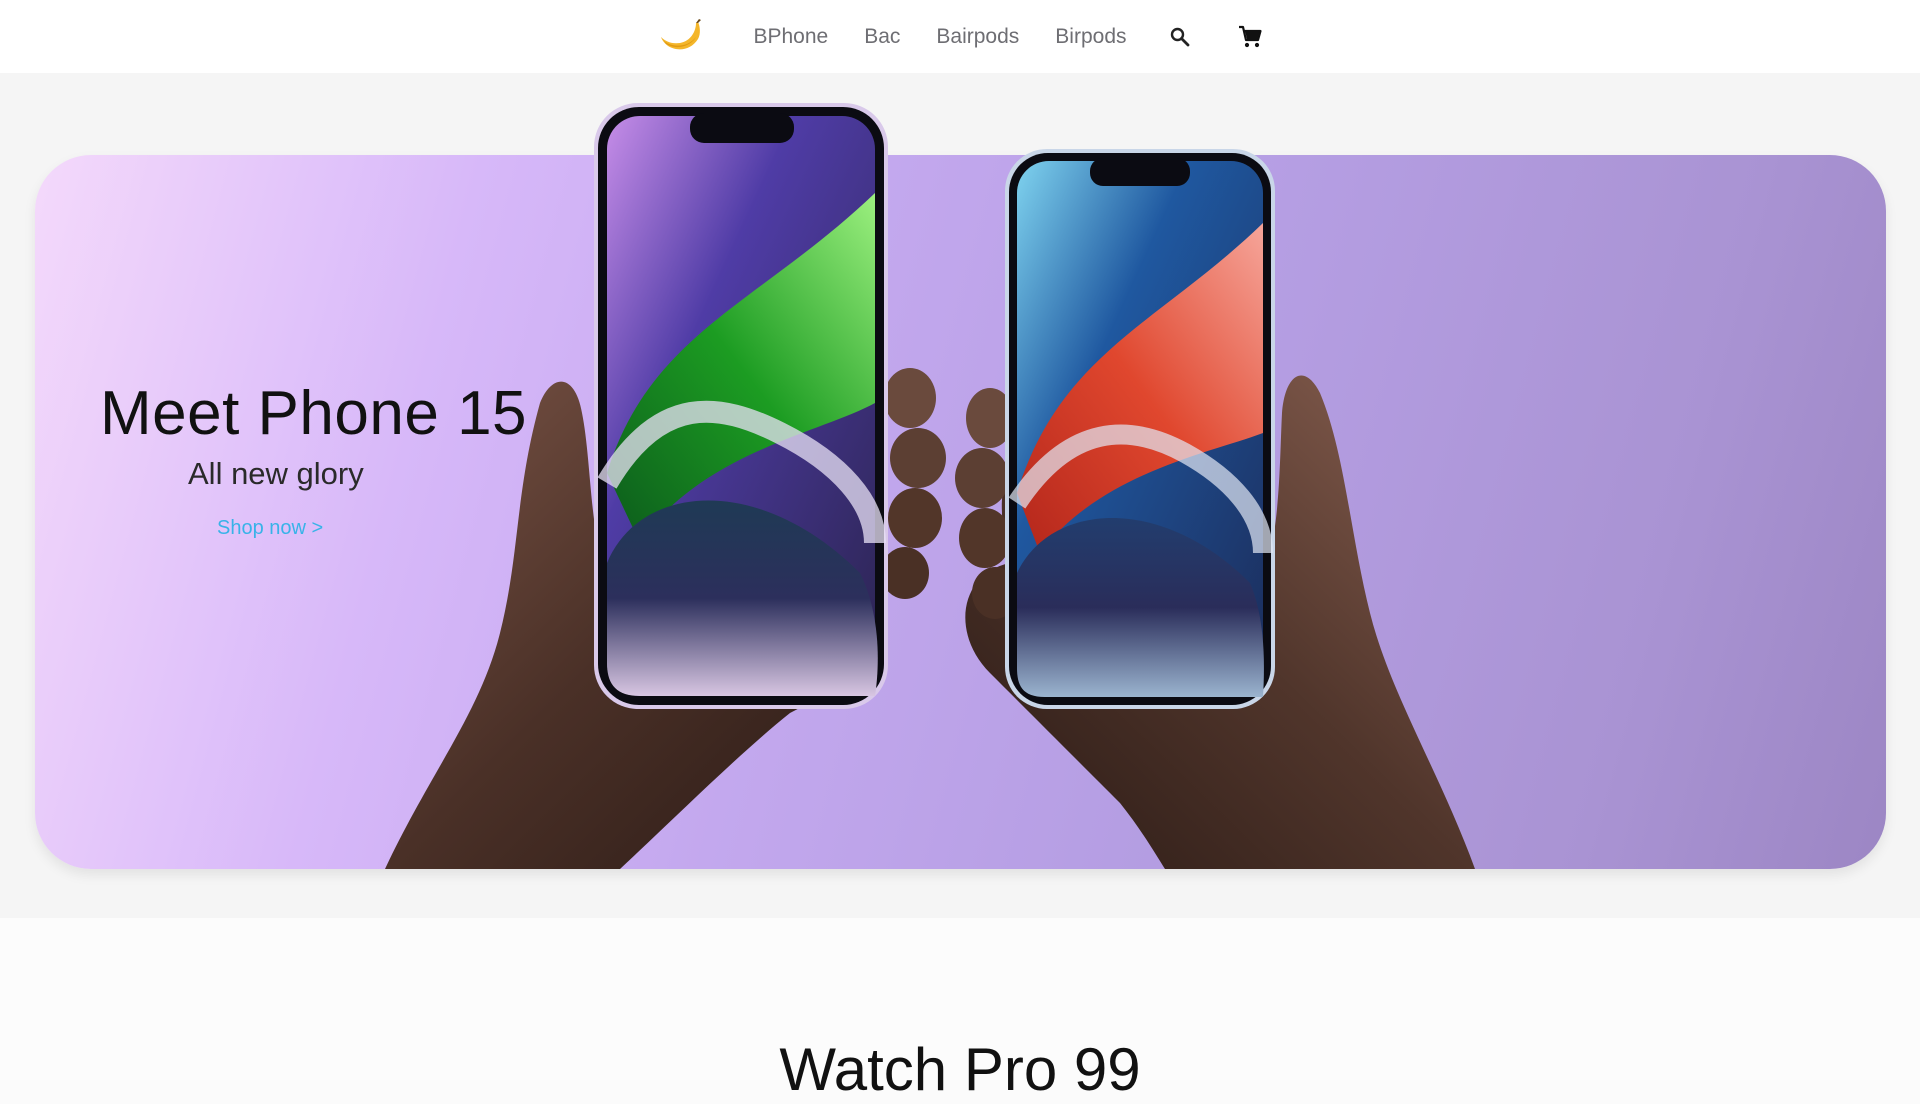  What do you see at coordinates (314, 413) in the screenshot?
I see `hero-title: Meet Phone 15` at bounding box center [314, 413].